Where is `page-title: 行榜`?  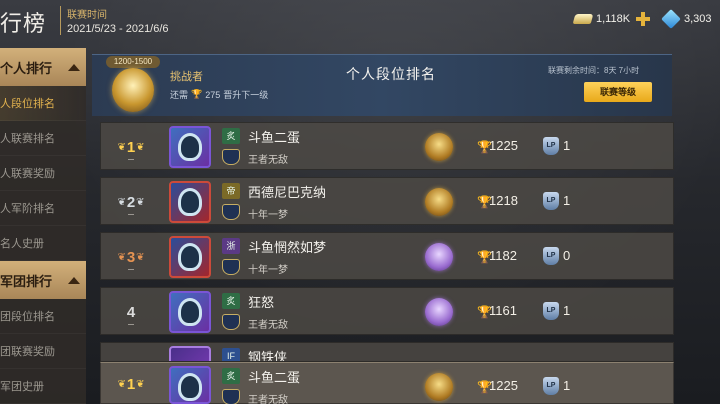 page-title: 行榜 is located at coordinates (23, 23).